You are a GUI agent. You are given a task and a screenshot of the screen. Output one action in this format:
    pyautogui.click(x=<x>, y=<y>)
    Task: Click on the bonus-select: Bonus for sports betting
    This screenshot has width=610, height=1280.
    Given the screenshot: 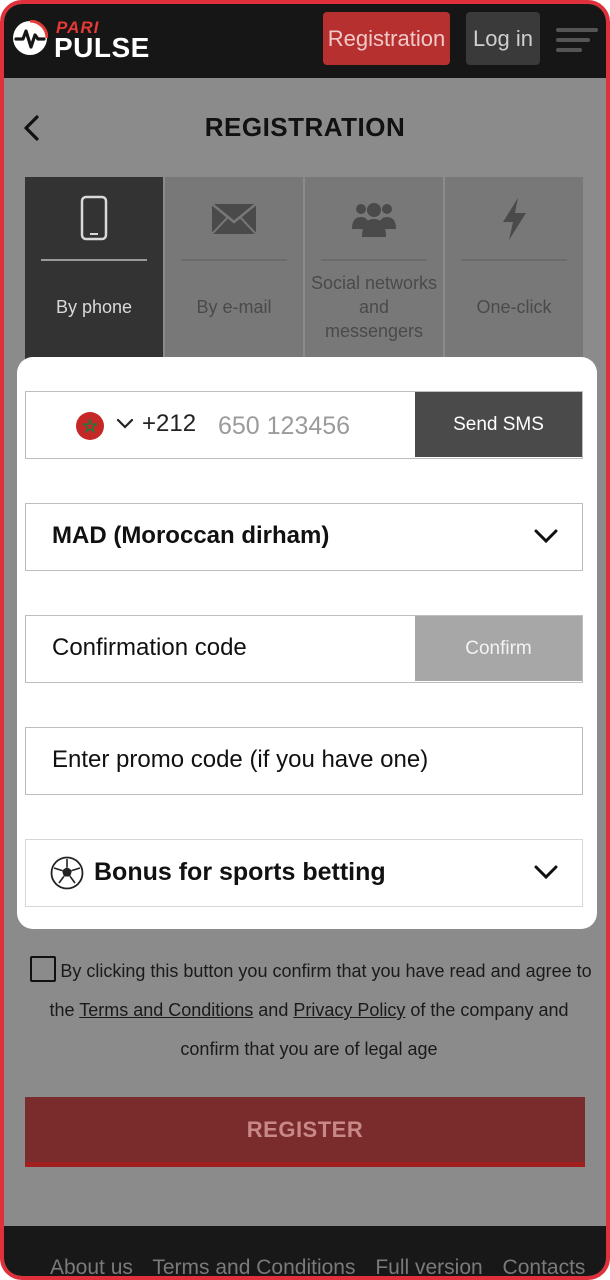 What is the action you would take?
    pyautogui.click(x=304, y=873)
    